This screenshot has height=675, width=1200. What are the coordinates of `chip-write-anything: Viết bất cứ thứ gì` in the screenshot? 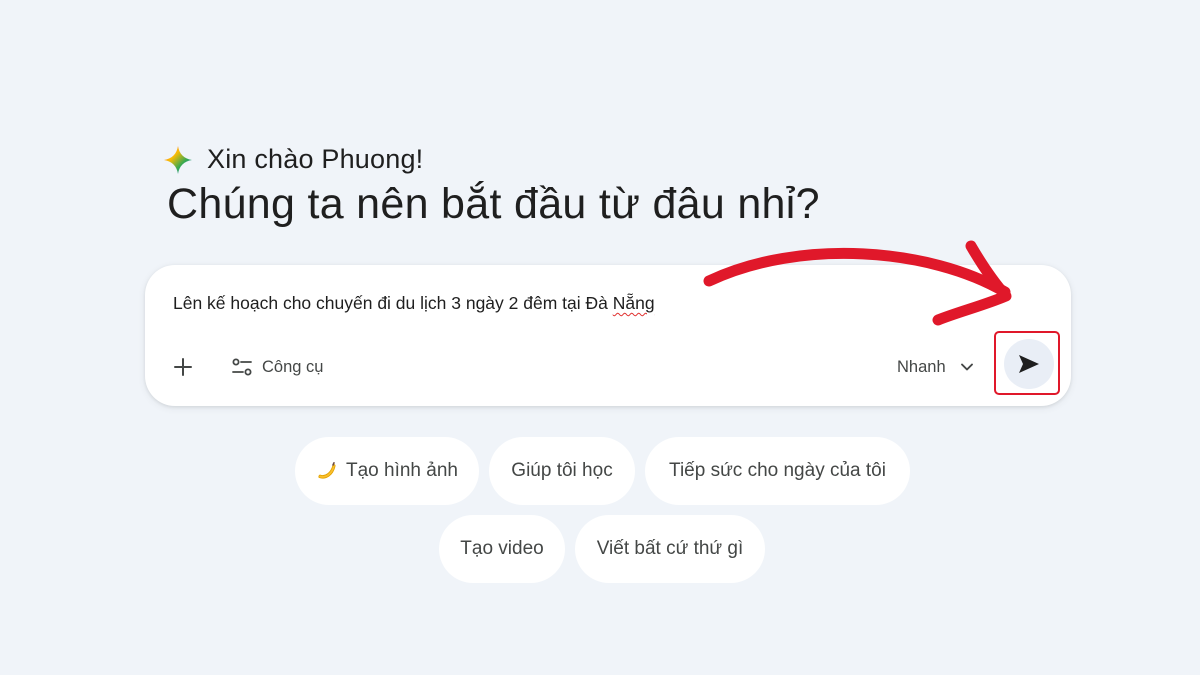 It's located at (670, 549).